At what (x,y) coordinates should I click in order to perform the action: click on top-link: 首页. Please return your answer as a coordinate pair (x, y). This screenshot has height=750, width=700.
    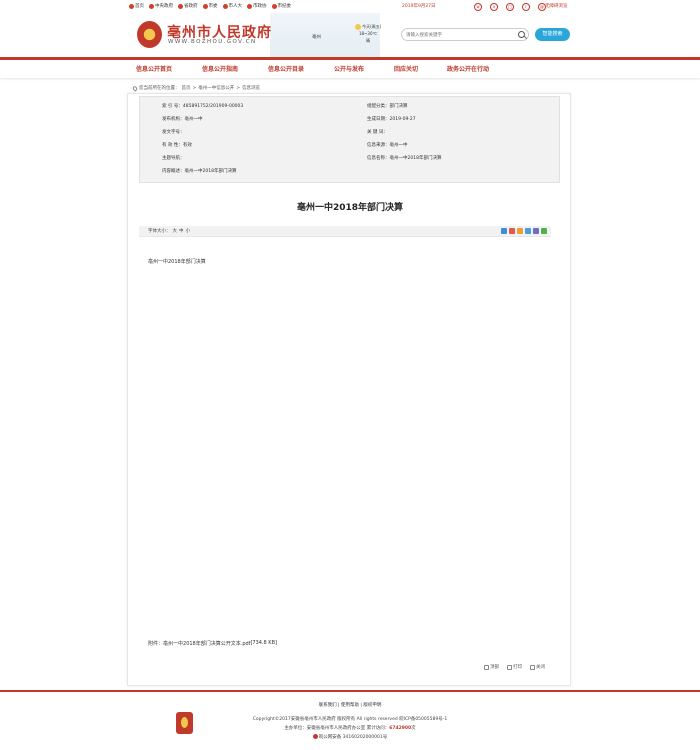
    Looking at the image, I should click on (136, 6).